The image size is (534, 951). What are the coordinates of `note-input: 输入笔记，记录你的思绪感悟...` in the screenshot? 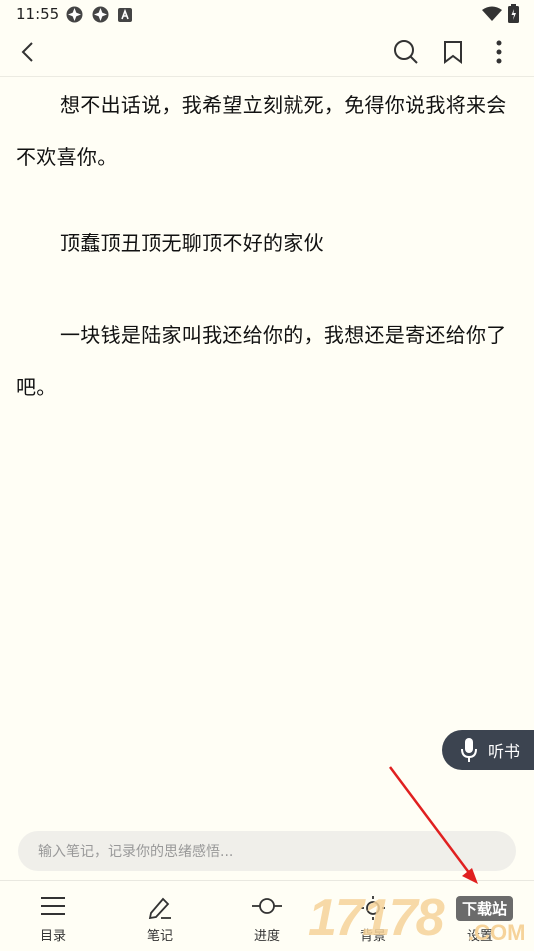 It's located at (267, 851).